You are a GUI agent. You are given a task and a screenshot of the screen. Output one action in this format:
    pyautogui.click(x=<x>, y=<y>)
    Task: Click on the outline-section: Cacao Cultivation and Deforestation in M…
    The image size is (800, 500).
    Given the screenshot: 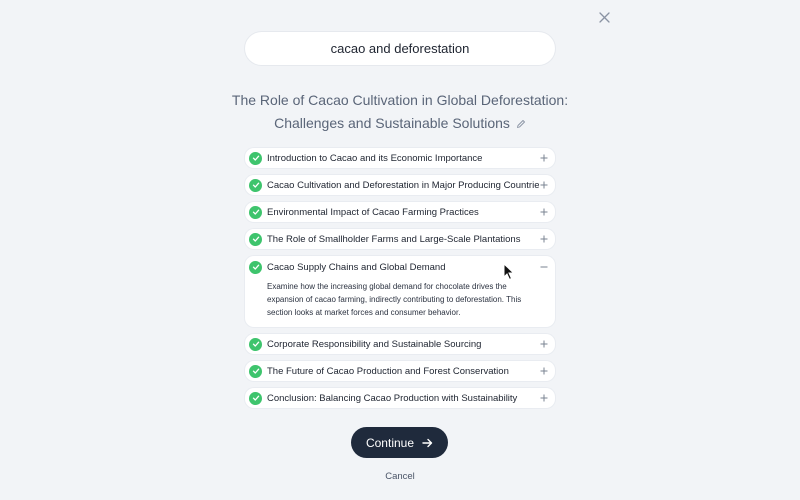 What is the action you would take?
    pyautogui.click(x=400, y=185)
    